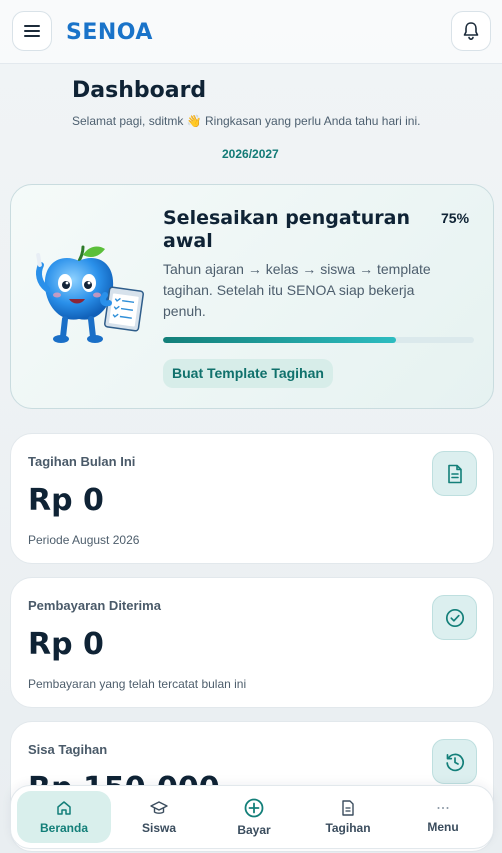 This screenshot has height=853, width=502. What do you see at coordinates (139, 90) in the screenshot?
I see `page-title: Dashboard` at bounding box center [139, 90].